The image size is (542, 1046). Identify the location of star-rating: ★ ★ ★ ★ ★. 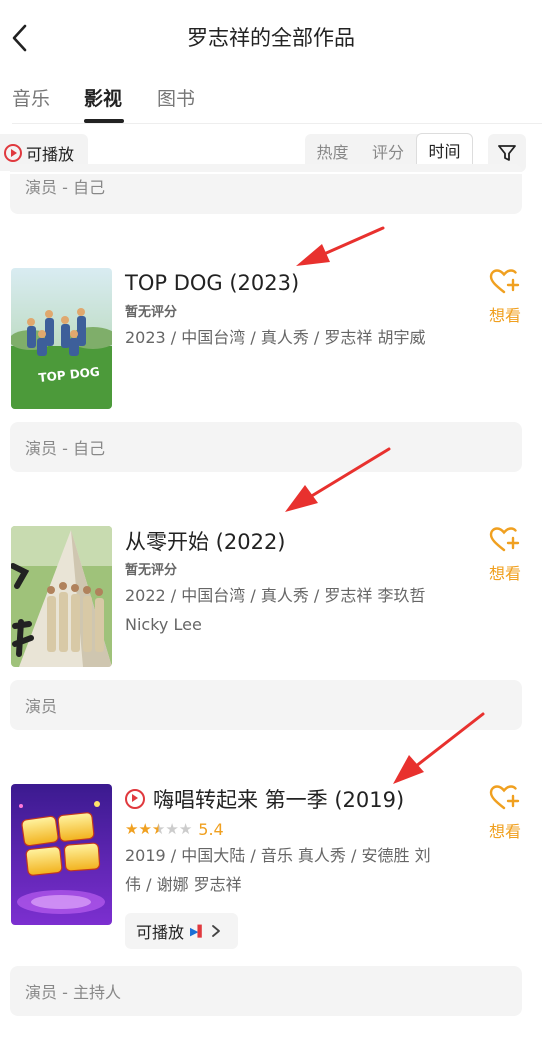
(159, 828).